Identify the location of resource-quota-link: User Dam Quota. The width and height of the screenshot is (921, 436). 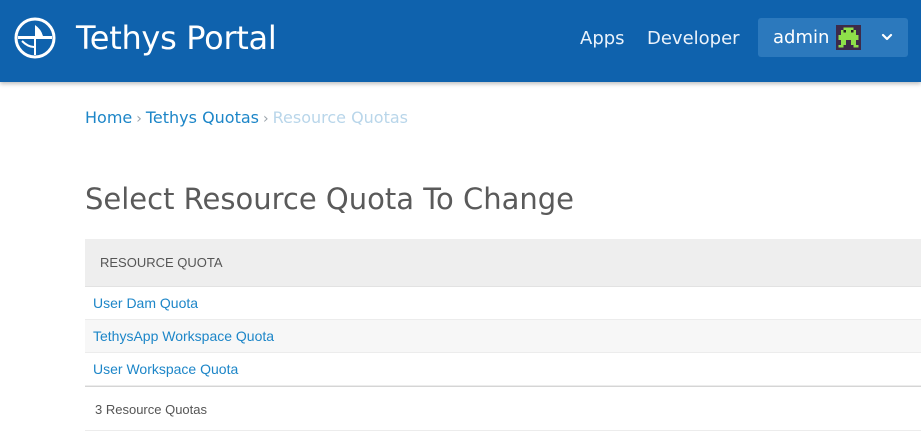
(145, 303).